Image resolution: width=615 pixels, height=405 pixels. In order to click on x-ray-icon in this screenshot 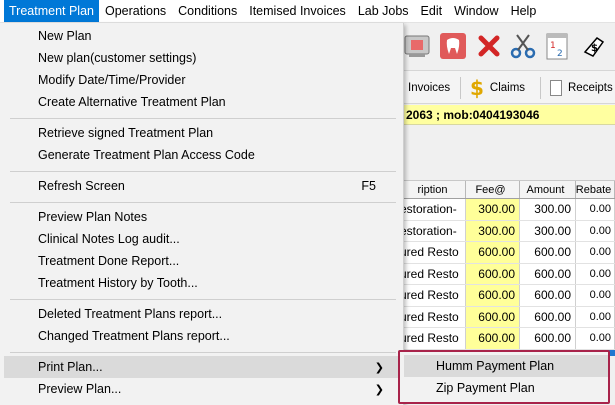, I will do `click(417, 46)`.